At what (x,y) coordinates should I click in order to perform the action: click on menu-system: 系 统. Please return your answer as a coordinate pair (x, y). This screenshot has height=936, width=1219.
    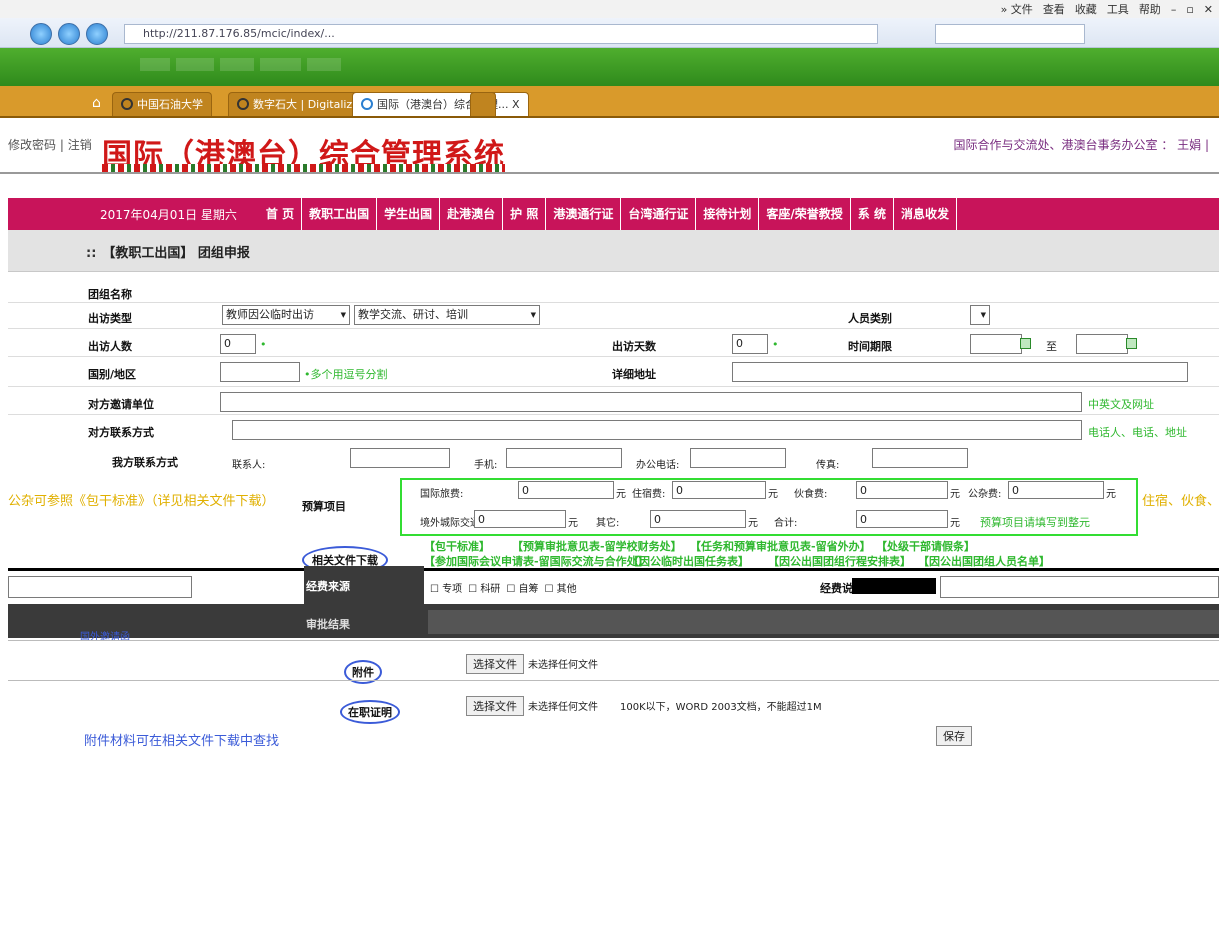
    Looking at the image, I should click on (872, 214).